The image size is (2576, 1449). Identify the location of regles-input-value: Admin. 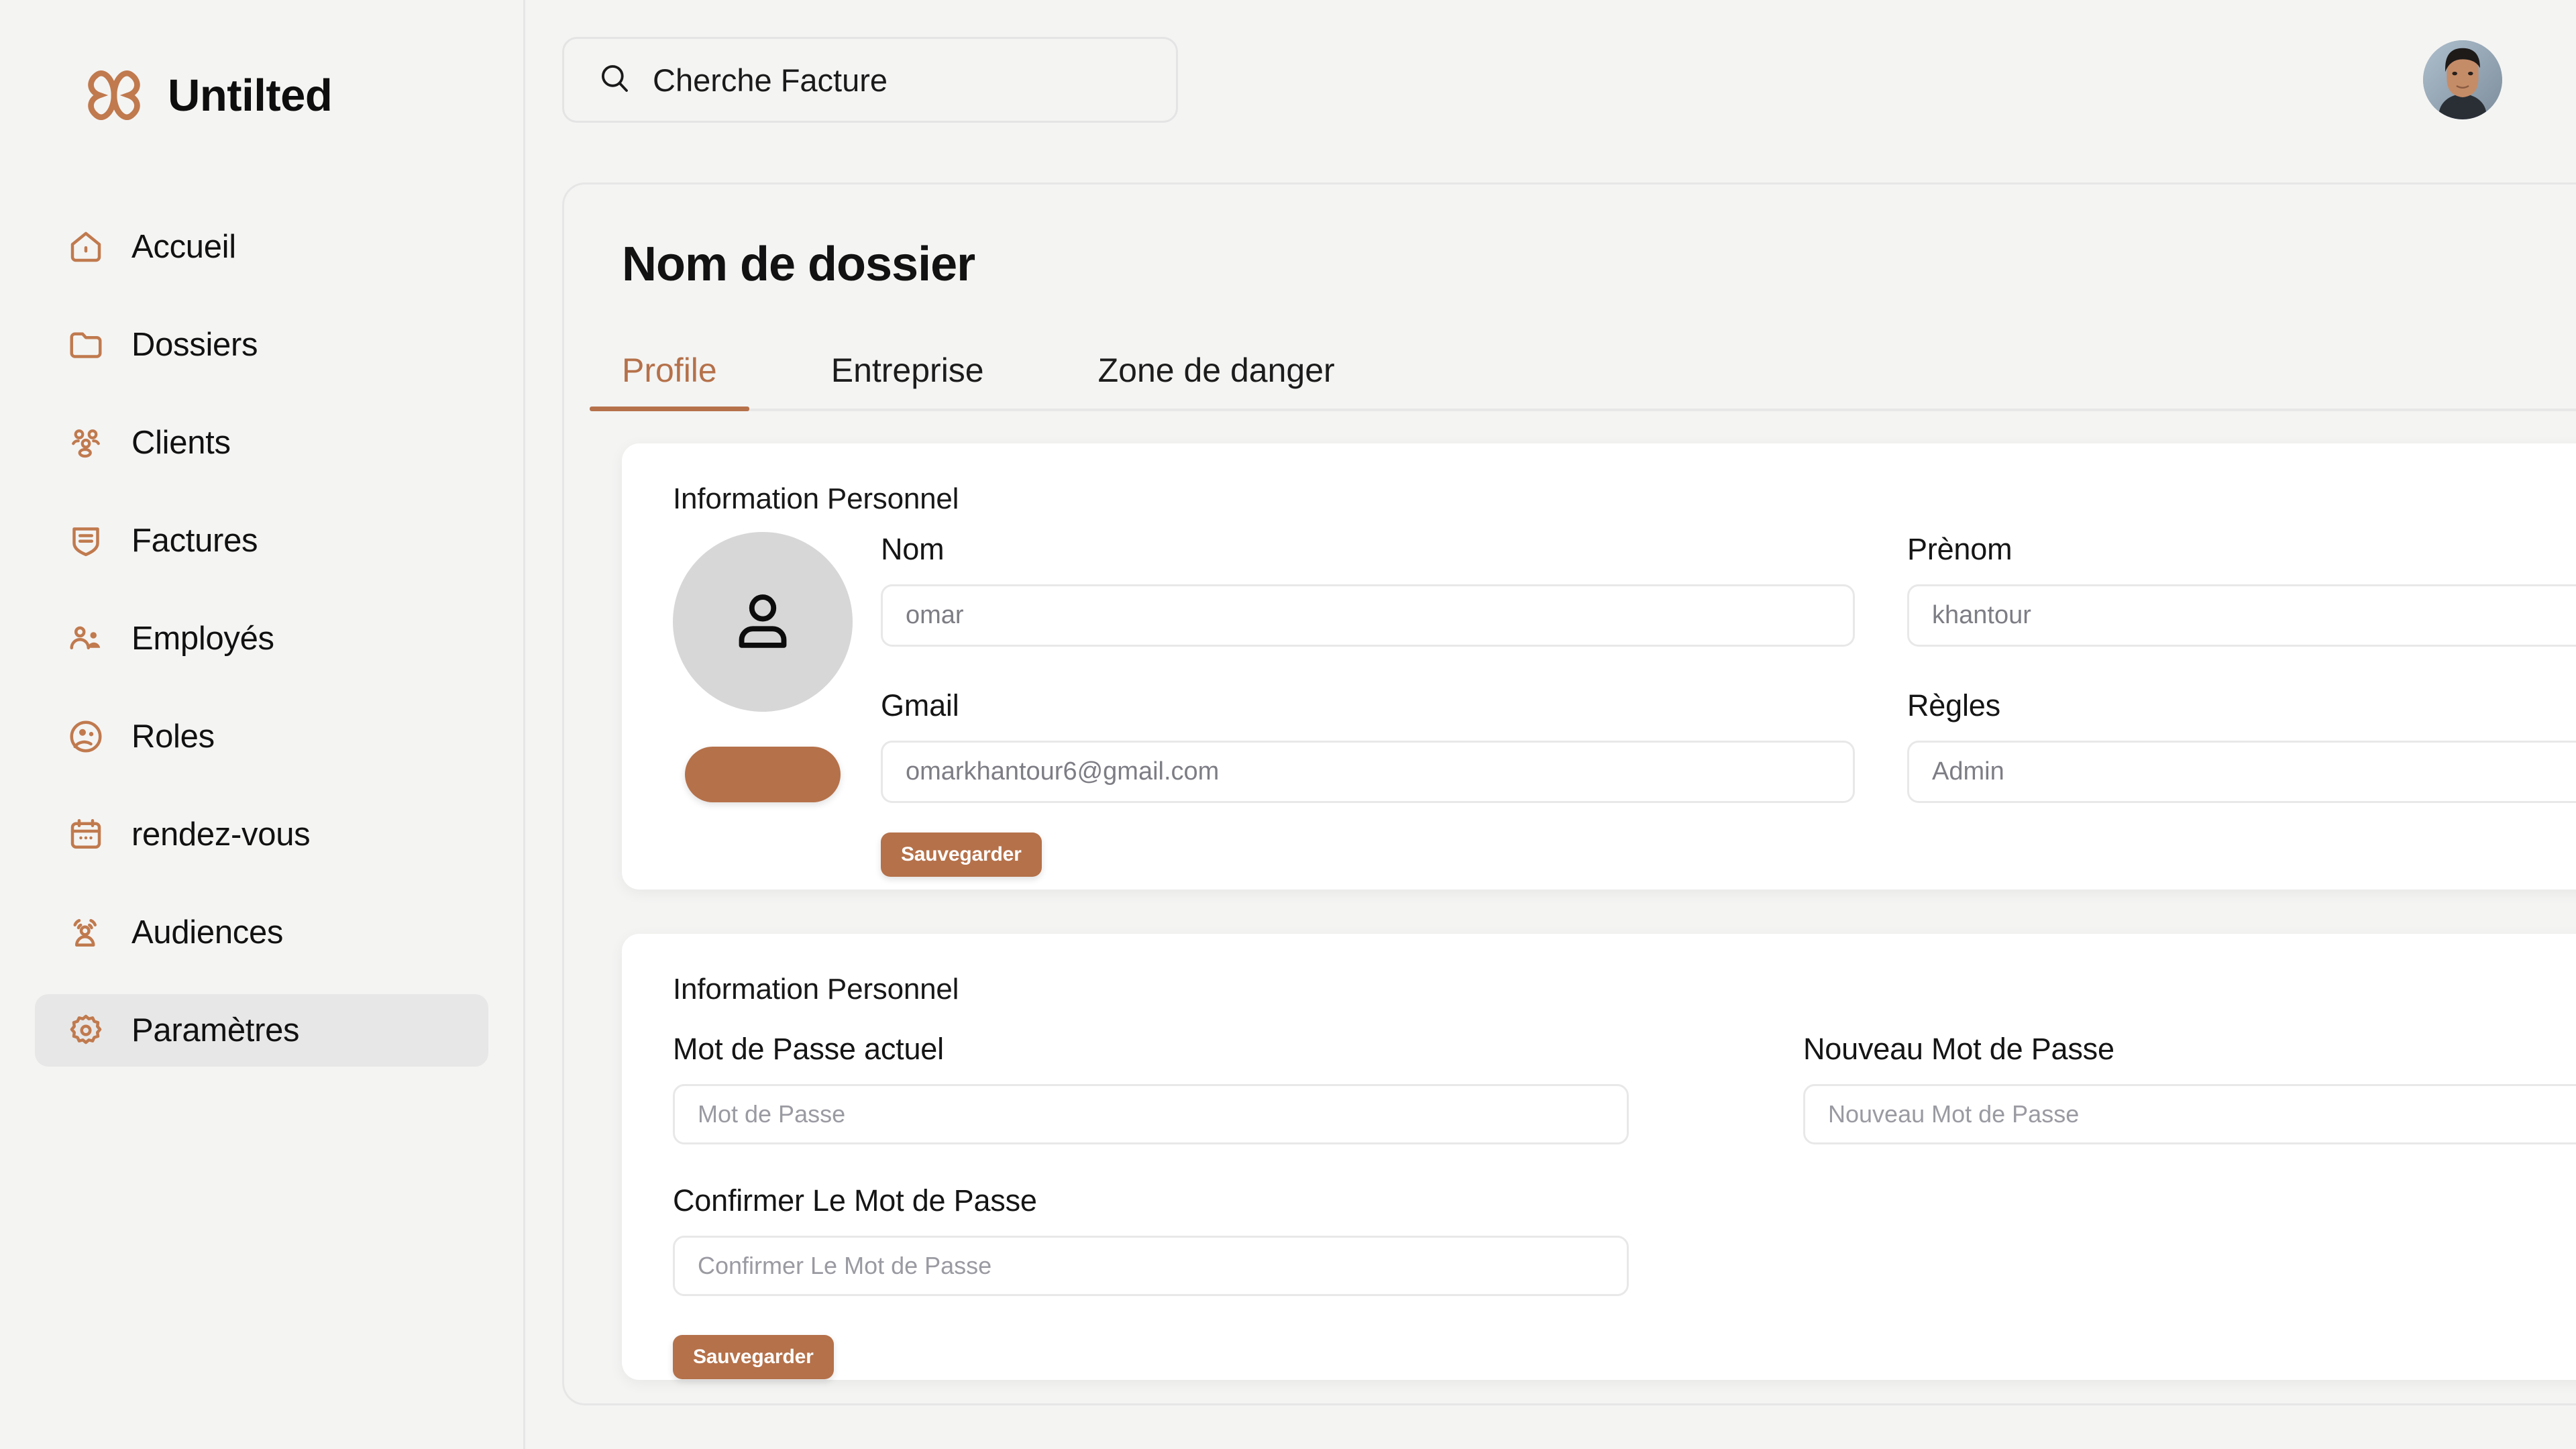
(1968, 771).